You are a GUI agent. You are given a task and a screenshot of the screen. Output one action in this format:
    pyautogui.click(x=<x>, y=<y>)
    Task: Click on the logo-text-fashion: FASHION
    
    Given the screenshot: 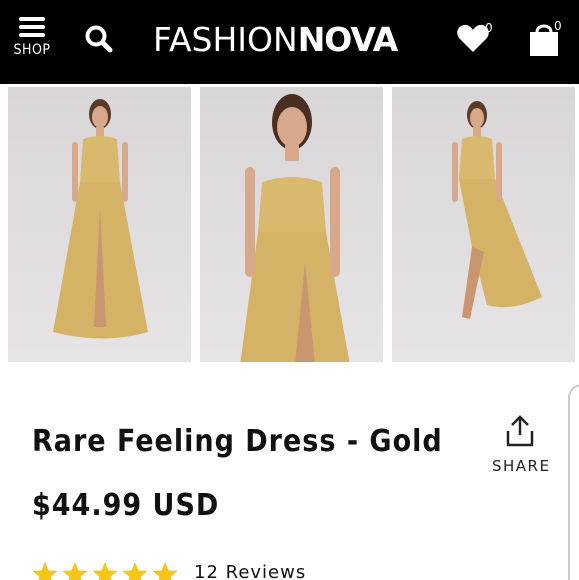 What is the action you would take?
    pyautogui.click(x=225, y=39)
    